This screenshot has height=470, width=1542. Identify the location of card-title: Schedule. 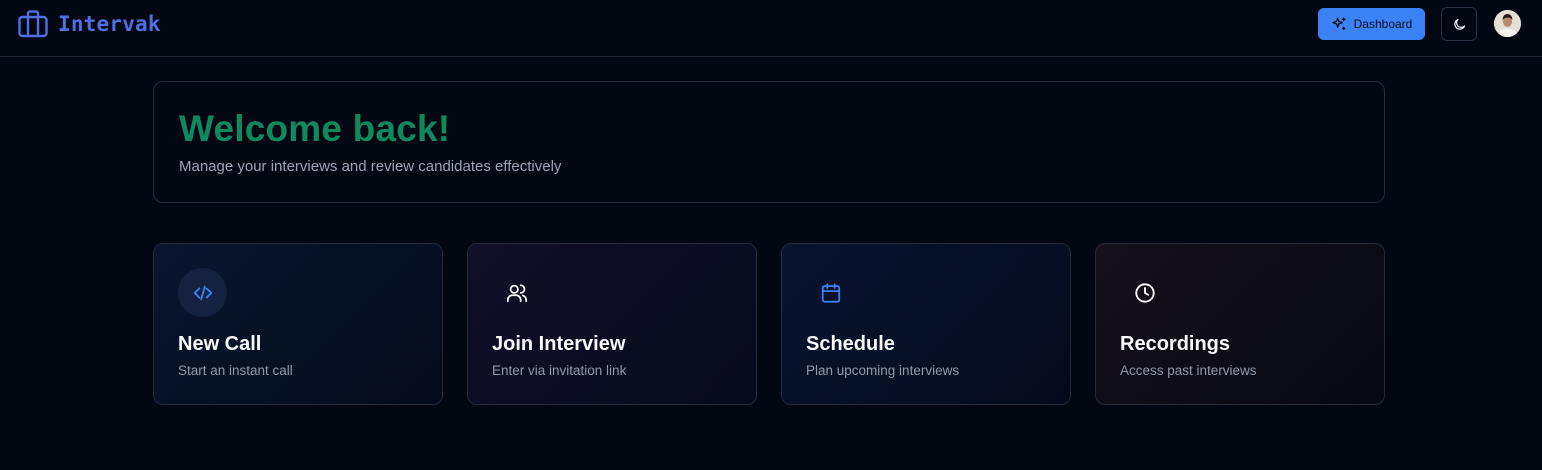
(850, 344).